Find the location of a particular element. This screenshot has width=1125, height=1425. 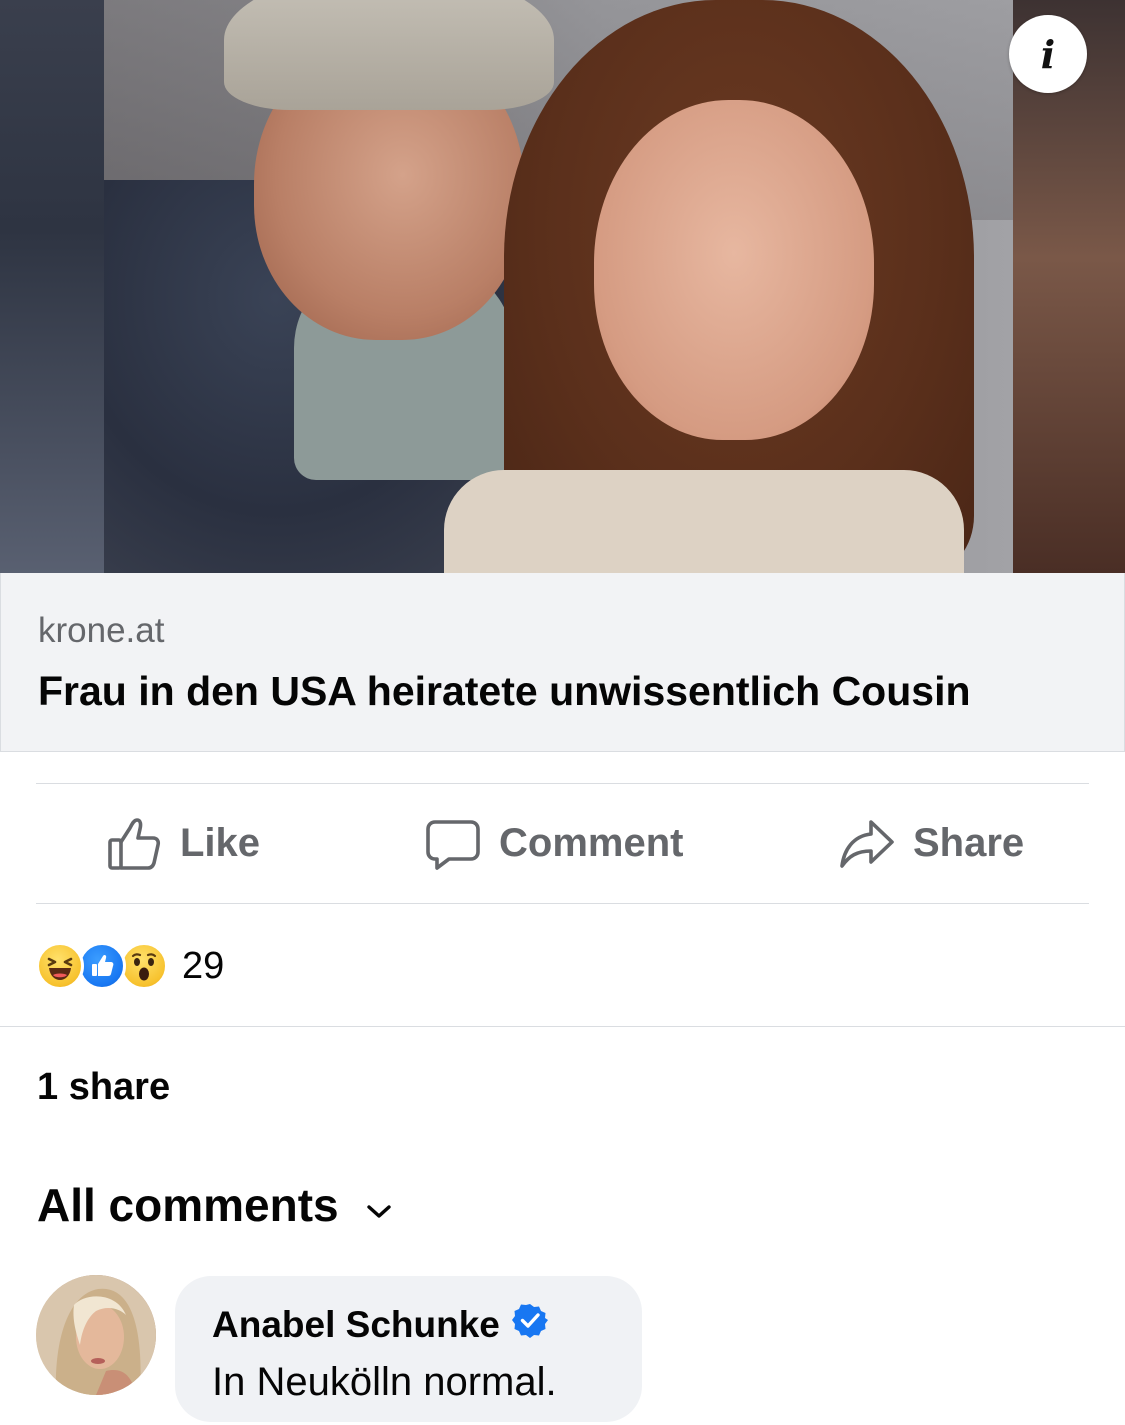

divider-bottom is located at coordinates (562, 903).